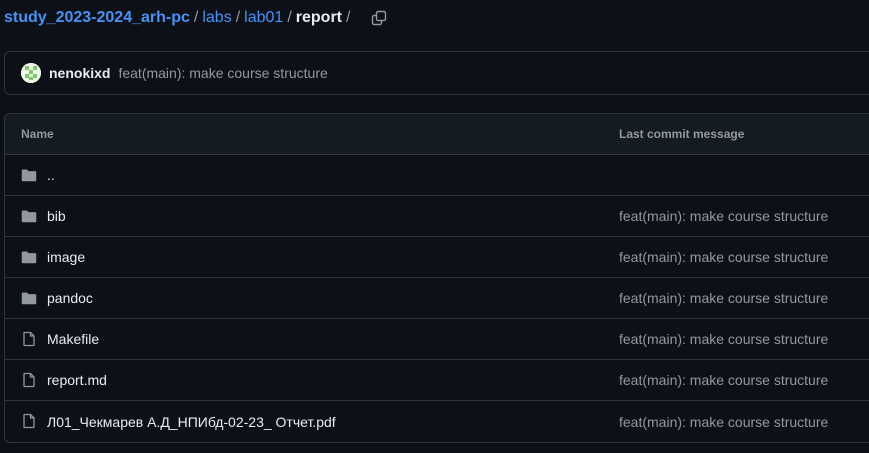  Describe the element at coordinates (191, 422) in the screenshot. I see `file-name: Л01_Чекмарев А.Д_НПИбд-02-23_ Отчет.pdf` at that location.